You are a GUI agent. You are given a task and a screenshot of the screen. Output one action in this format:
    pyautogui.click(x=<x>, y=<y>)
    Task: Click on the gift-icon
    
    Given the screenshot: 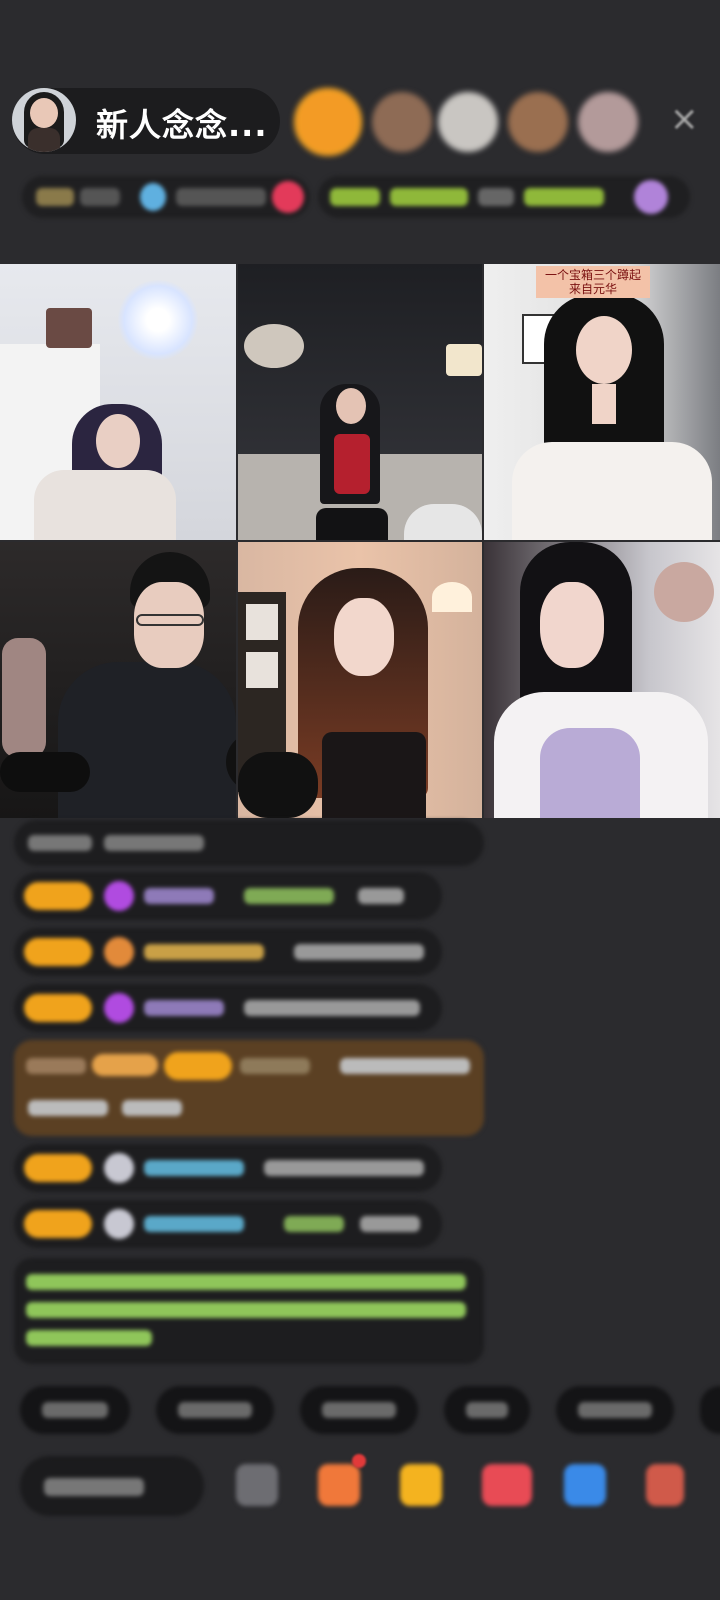 What is the action you would take?
    pyautogui.click(x=339, y=1485)
    